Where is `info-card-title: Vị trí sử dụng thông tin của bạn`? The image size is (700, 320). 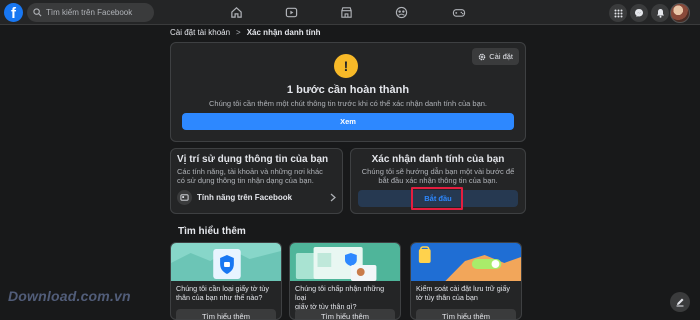
info-card-title: Vị trí sử dụng thông tin của bạn is located at coordinates (253, 159).